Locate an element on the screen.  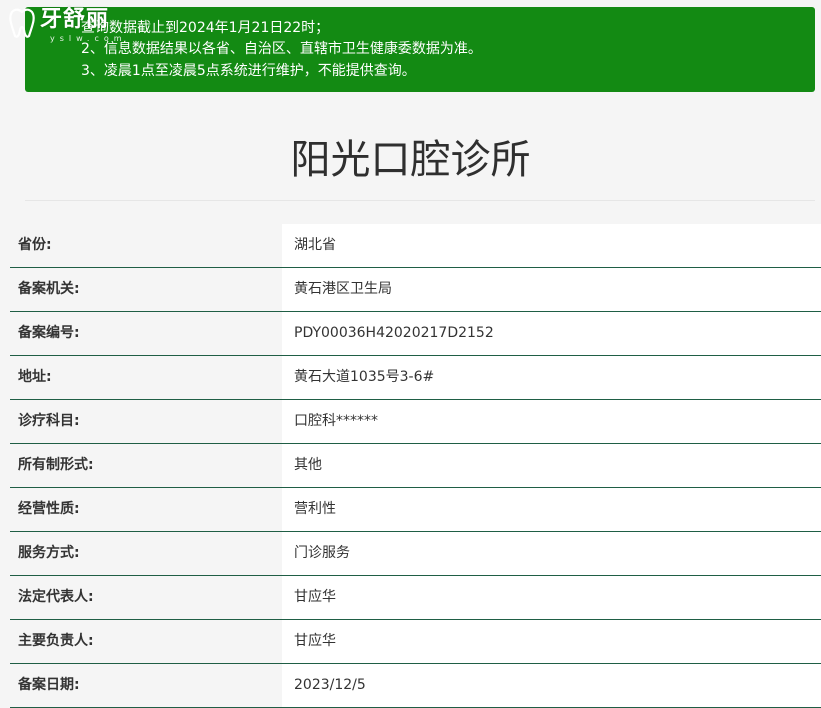
row-label: 法定代表人: is located at coordinates (146, 597).